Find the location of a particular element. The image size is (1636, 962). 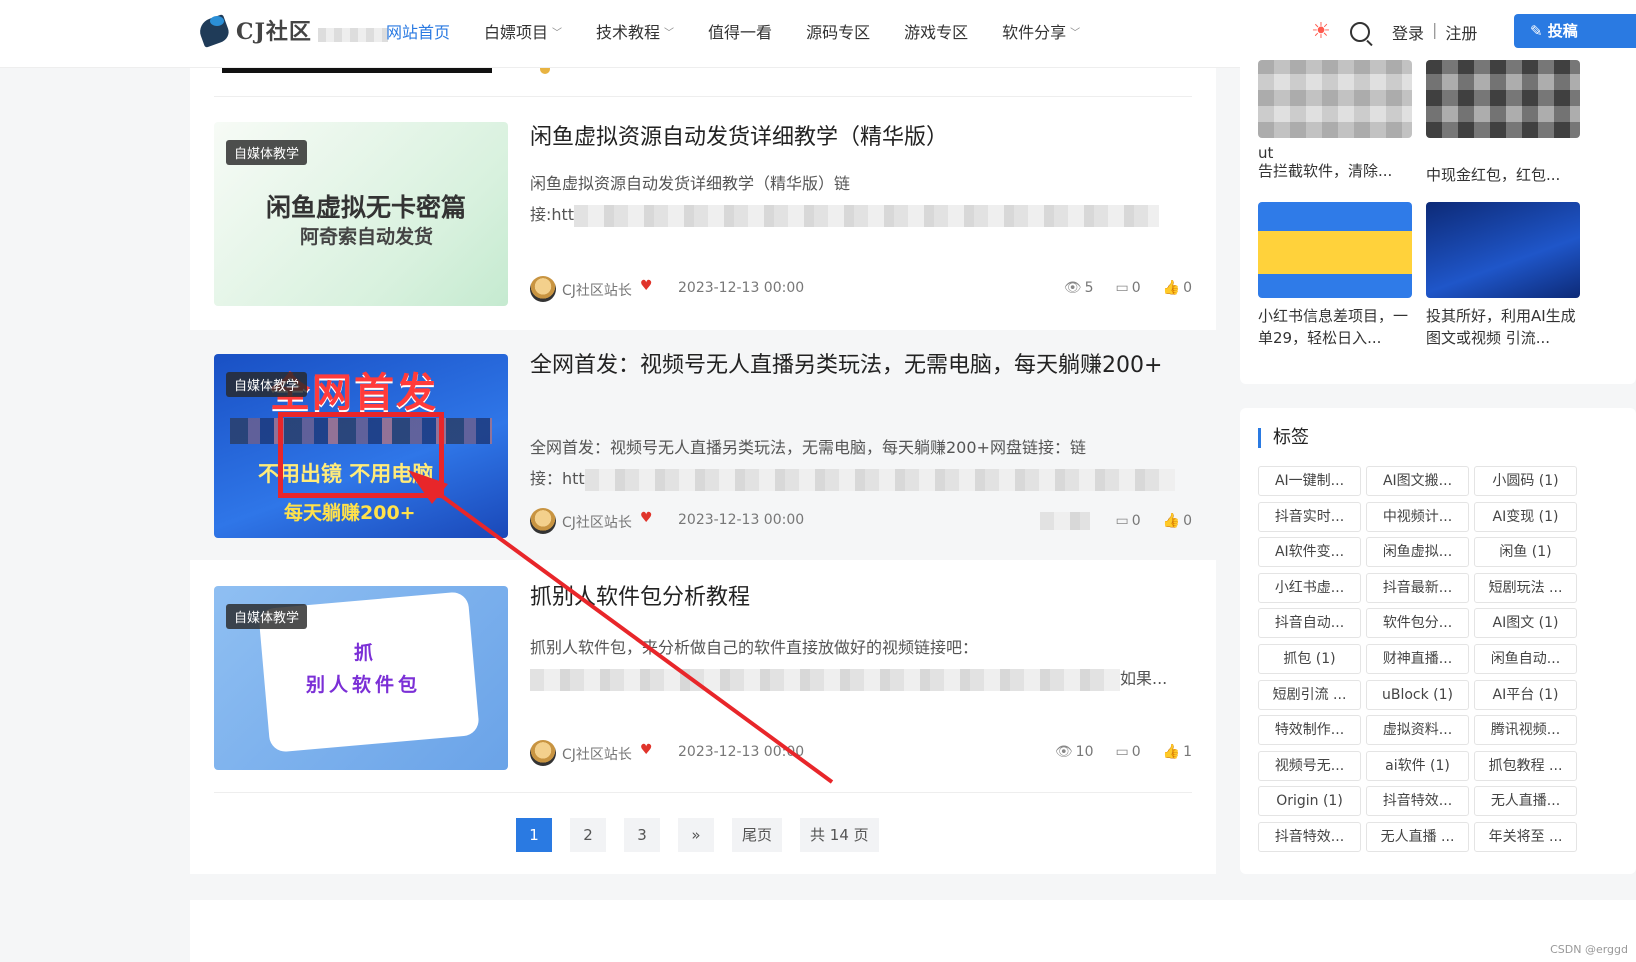

logo-blurred-subtitle is located at coordinates (352, 35).